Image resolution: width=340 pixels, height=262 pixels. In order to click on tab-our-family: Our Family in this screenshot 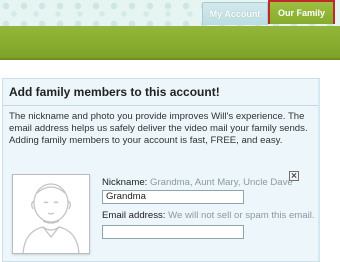, I will do `click(301, 12)`.